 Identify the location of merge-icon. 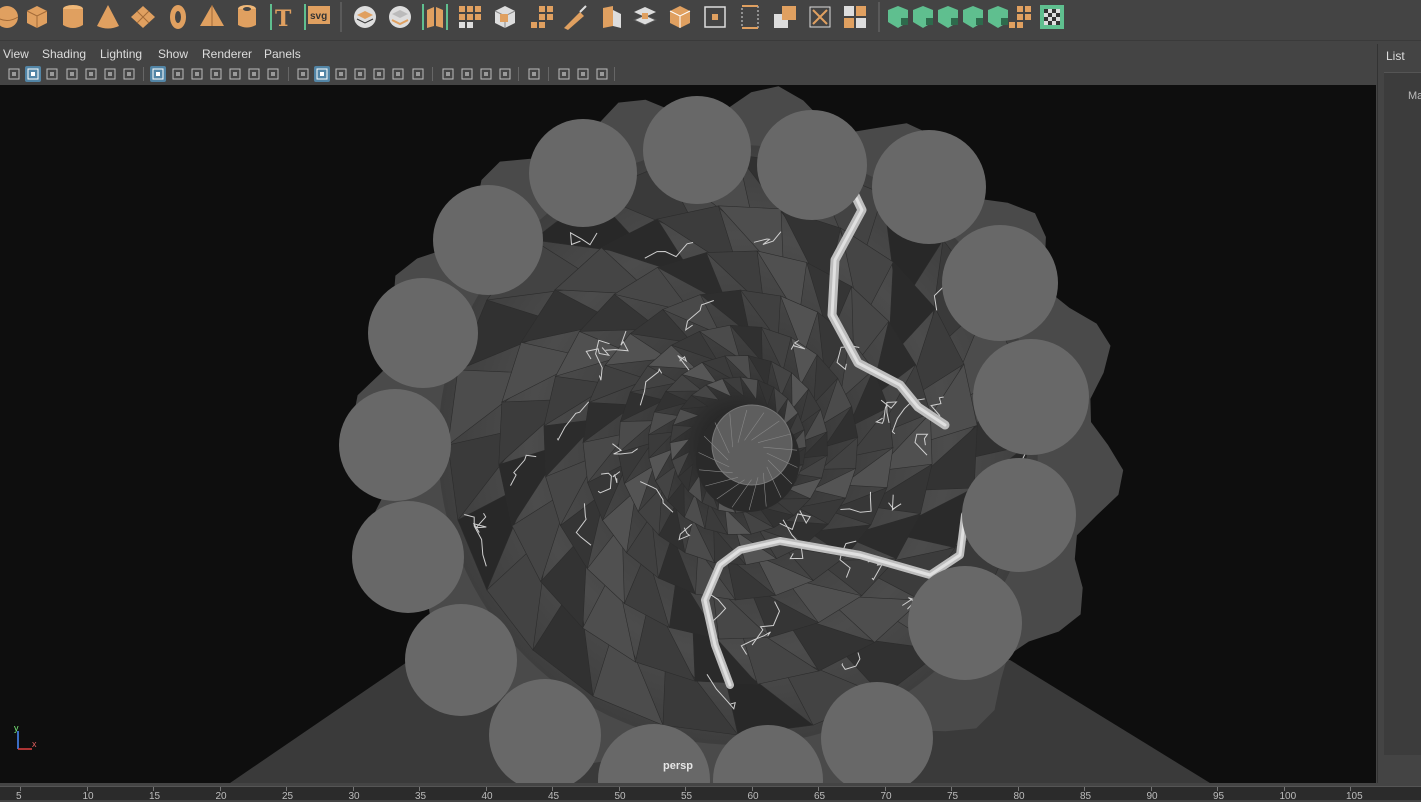
(820, 17).